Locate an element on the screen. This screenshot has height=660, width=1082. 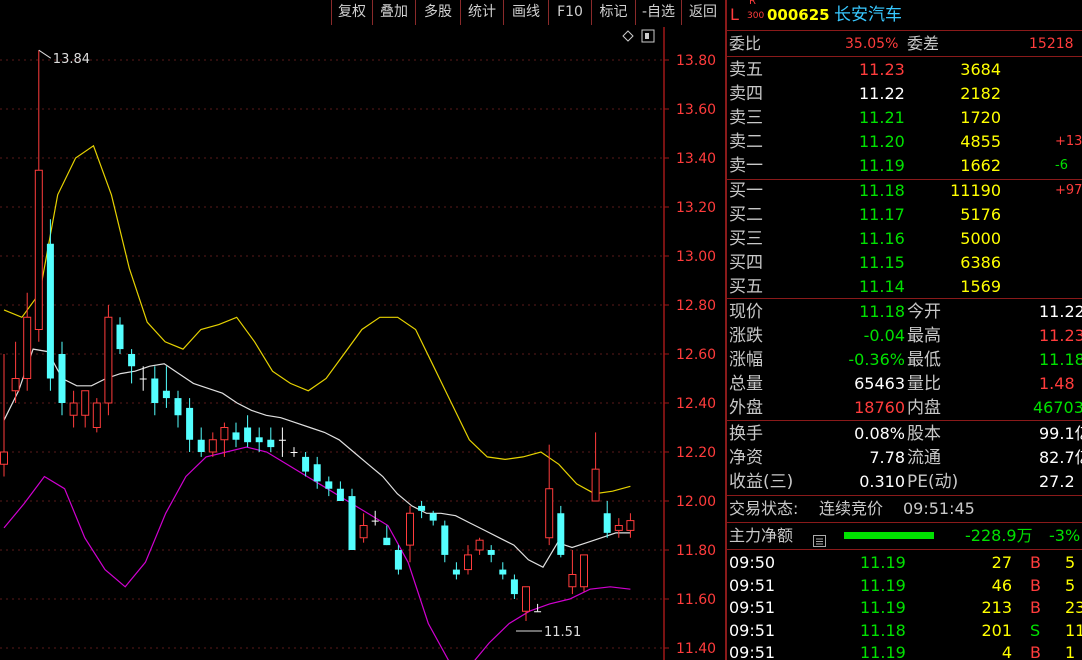
ask-level-row: 卖二 11.20 4855 +13 is located at coordinates (904, 142).